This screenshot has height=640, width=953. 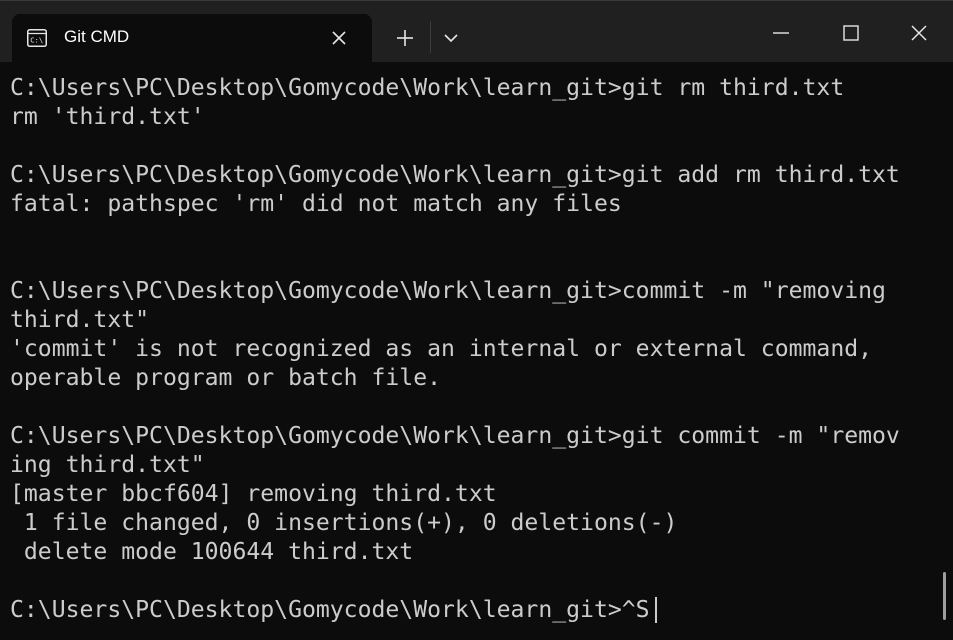 I want to click on text-cursor, so click(x=656, y=610).